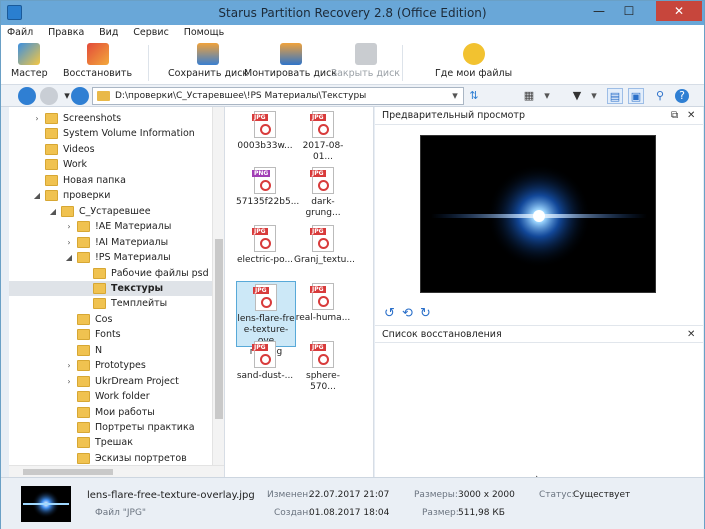 The width and height of the screenshot is (705, 529). I want to click on file-thumbnail, so click(46, 504).